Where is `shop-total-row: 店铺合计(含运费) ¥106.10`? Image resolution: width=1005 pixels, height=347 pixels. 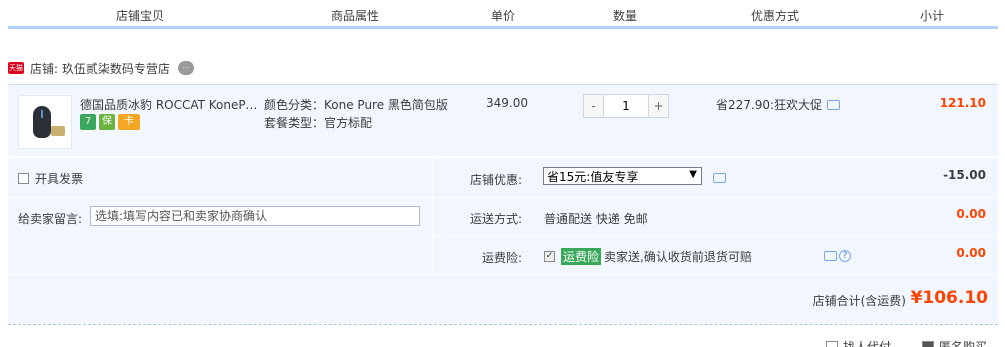
shop-total-row: 店铺合计(含运费) ¥106.10 is located at coordinates (503, 299).